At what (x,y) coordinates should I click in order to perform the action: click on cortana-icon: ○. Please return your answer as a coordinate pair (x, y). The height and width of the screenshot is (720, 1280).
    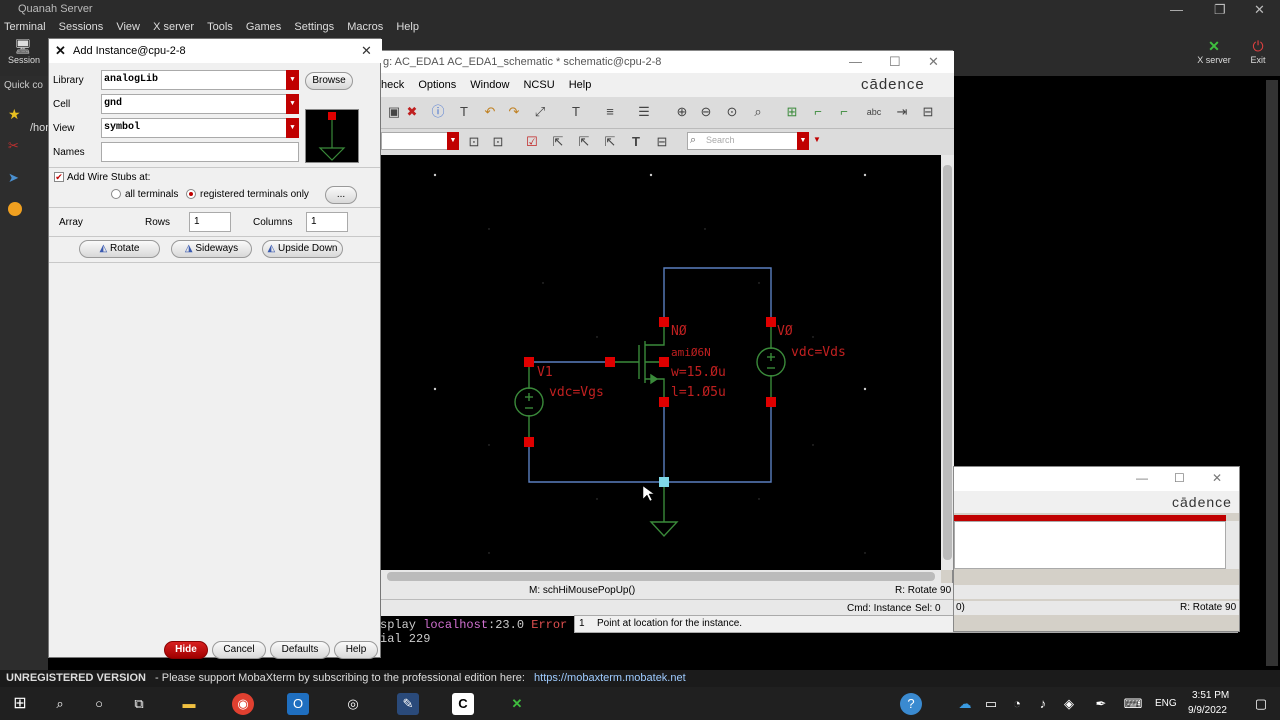
    Looking at the image, I should click on (99, 704).